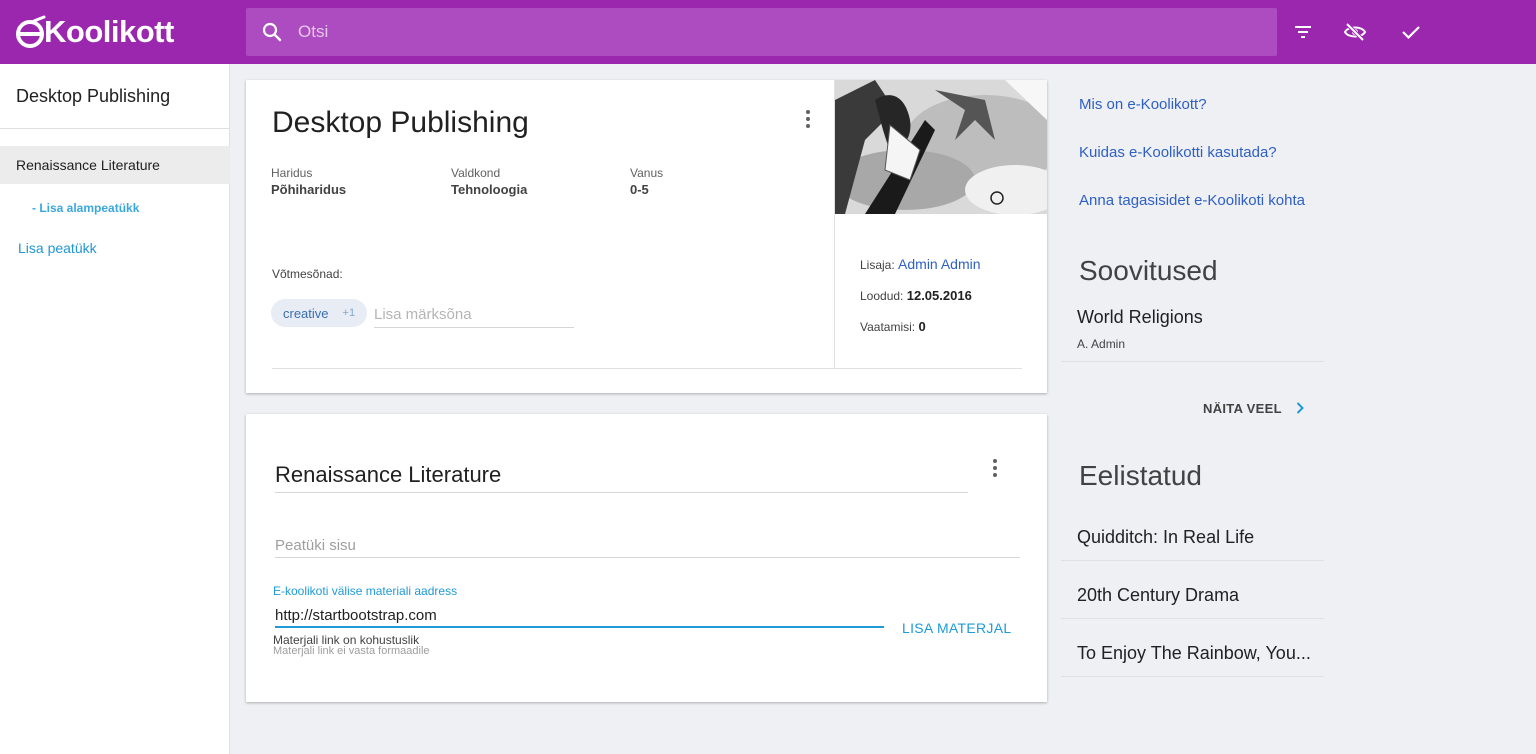  What do you see at coordinates (88, 165) in the screenshot?
I see `sidebar-item-chapter-label: Renaissance Literature` at bounding box center [88, 165].